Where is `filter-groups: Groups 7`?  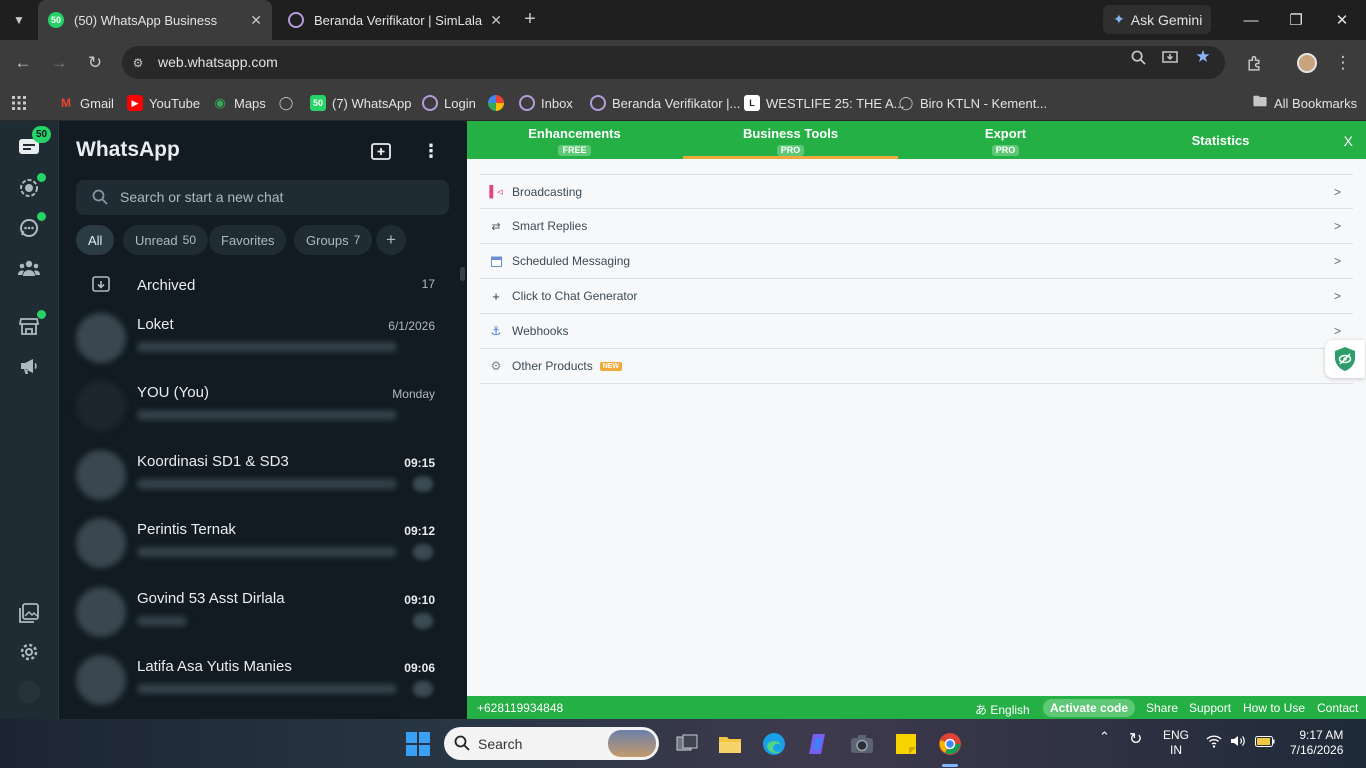 filter-groups: Groups 7 is located at coordinates (333, 240).